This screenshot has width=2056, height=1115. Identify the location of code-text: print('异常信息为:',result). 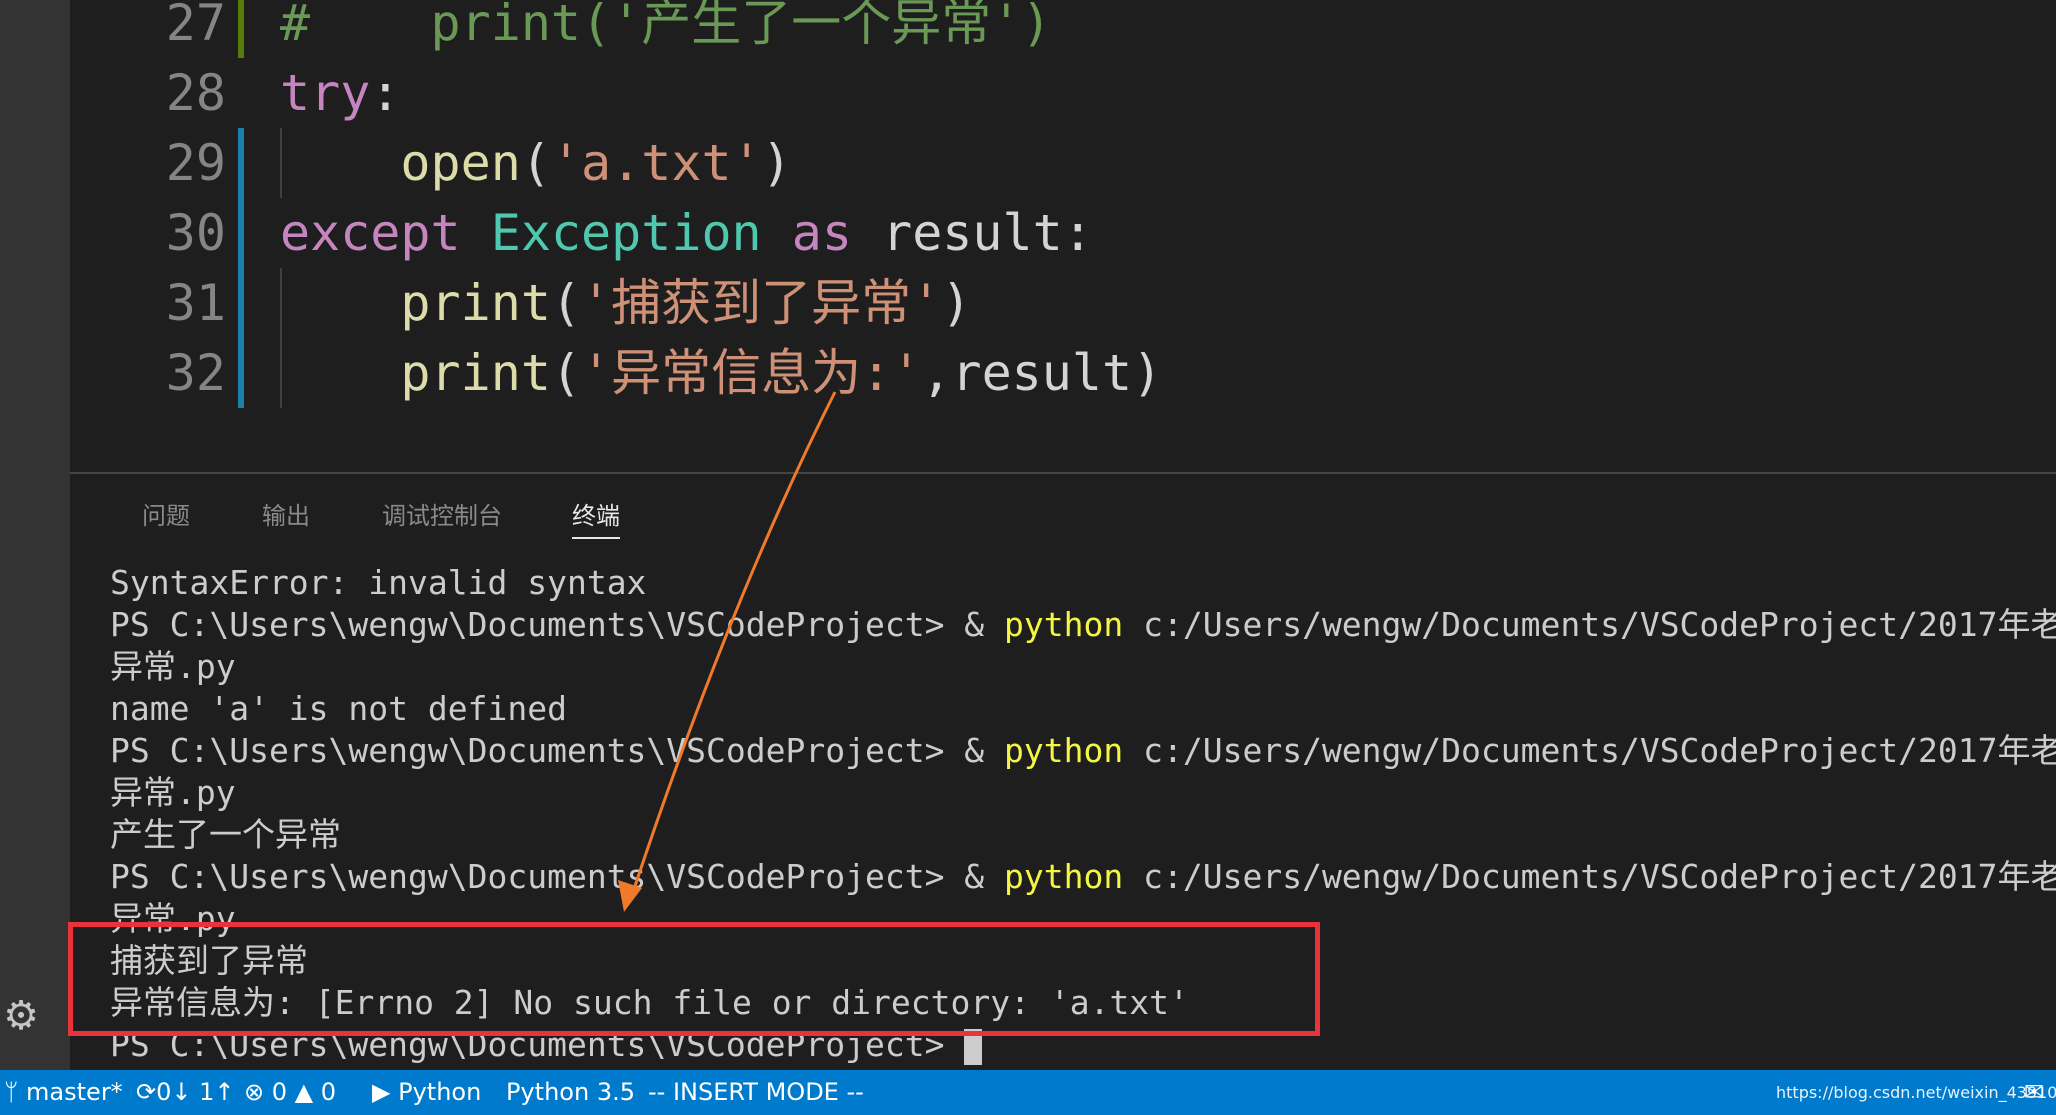
(721, 373).